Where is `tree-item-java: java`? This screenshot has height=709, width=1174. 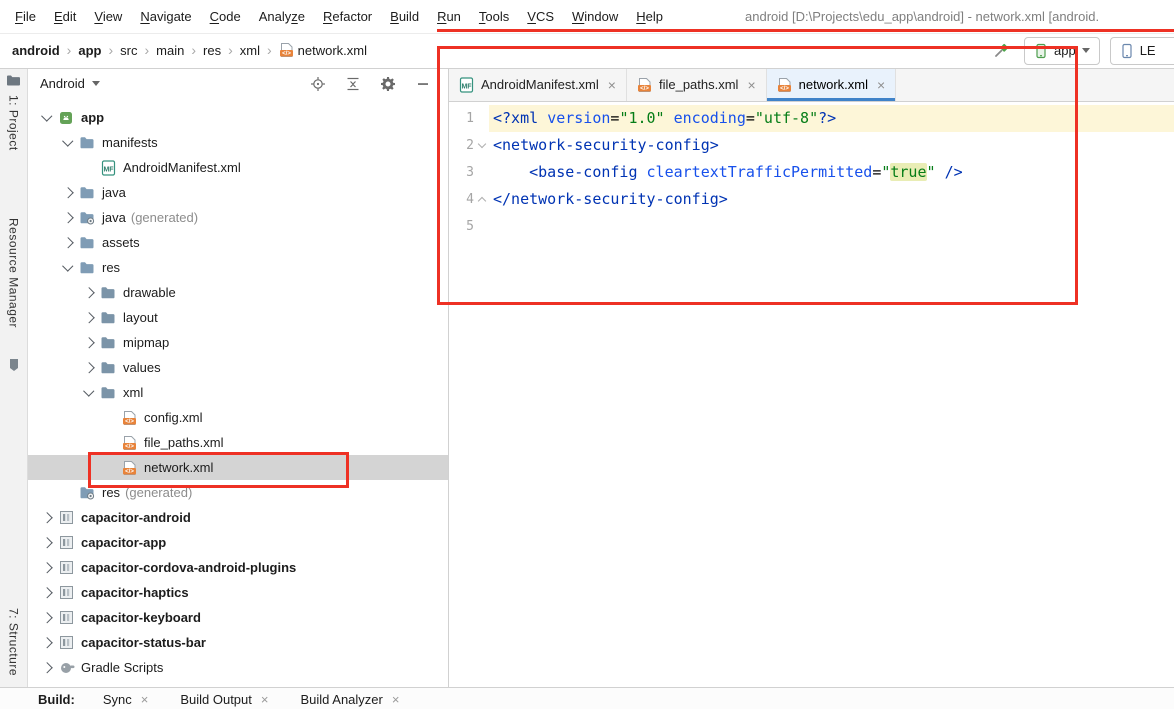 tree-item-java: java is located at coordinates (238, 192).